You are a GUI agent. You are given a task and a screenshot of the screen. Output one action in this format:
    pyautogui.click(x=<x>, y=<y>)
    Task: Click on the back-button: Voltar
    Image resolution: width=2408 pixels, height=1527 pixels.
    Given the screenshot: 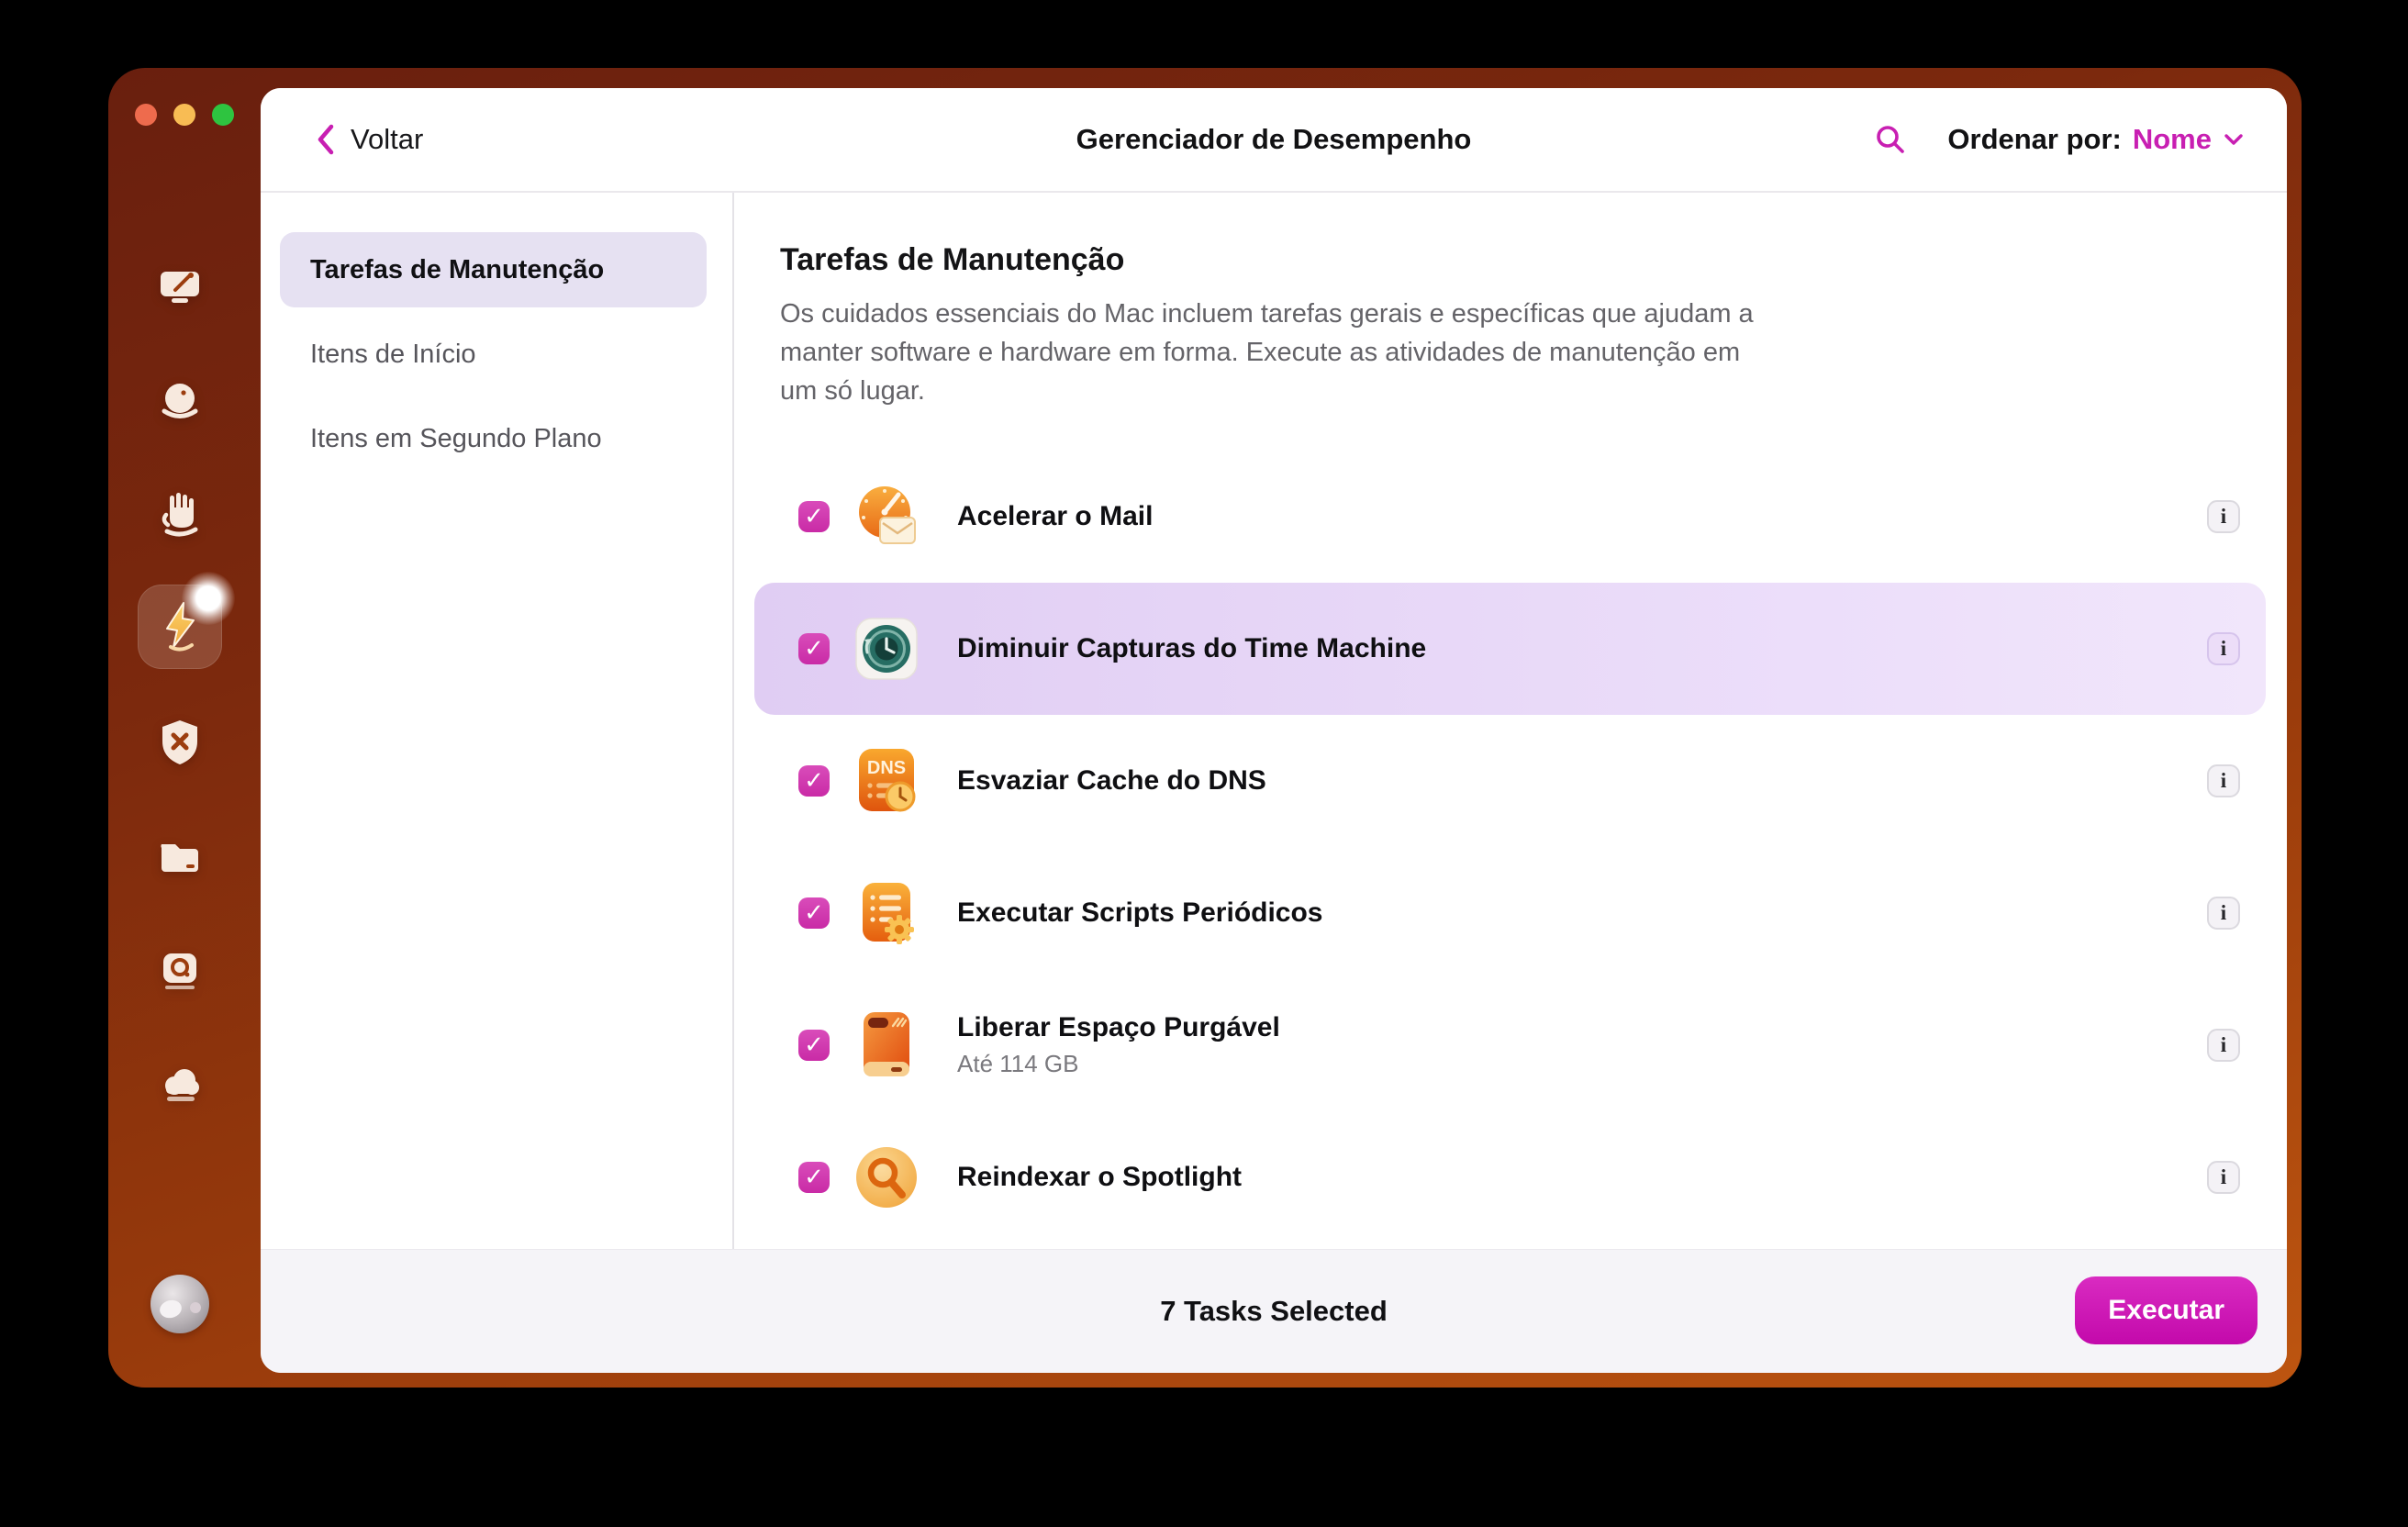 What is the action you would take?
    pyautogui.click(x=370, y=139)
    